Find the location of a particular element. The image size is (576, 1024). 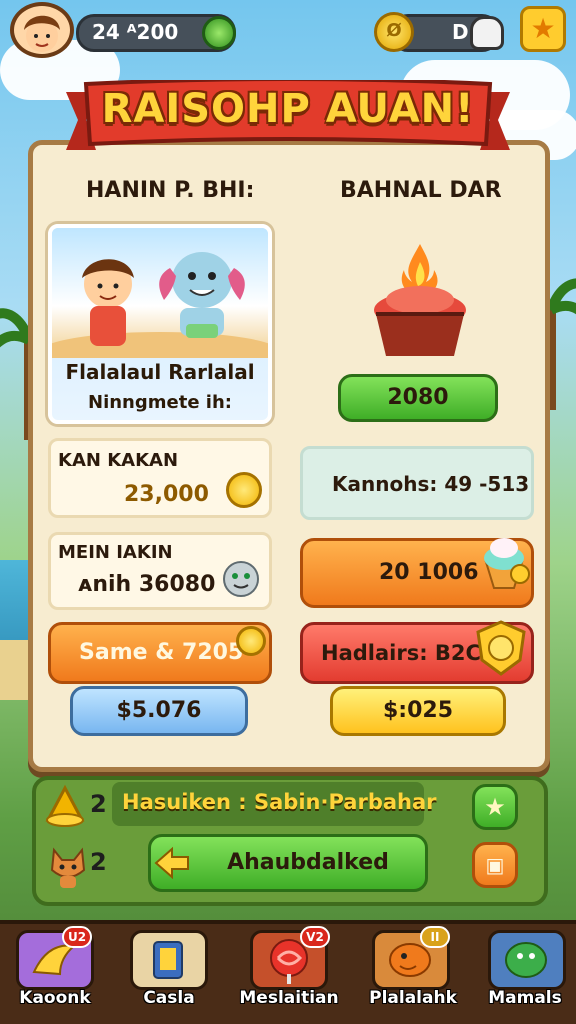

quest-text: Hasuiken : Sabin·Parbahar is located at coordinates (279, 802).